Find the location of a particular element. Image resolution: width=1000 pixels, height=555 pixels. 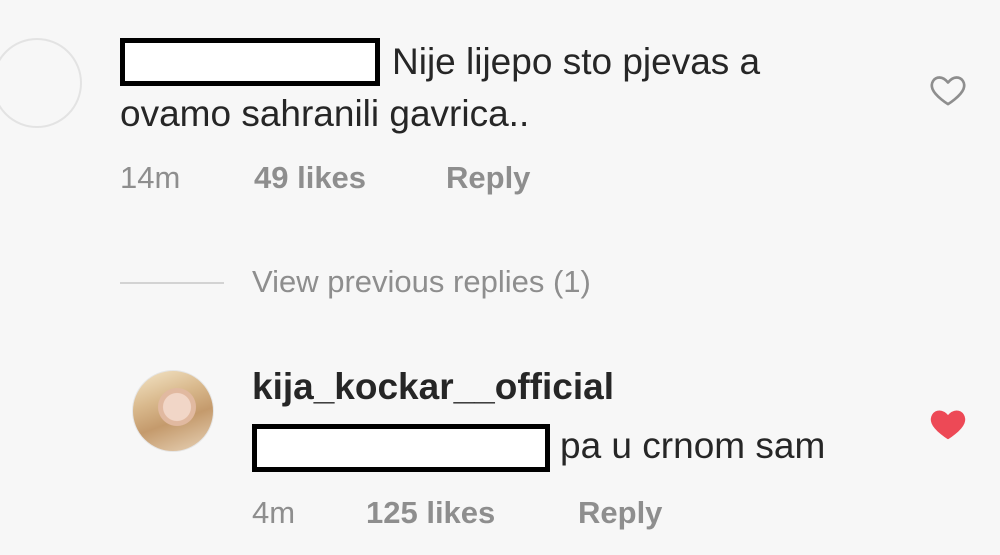

comment-text-line1: Nije lijepo sto pjevas a is located at coordinates (576, 61).